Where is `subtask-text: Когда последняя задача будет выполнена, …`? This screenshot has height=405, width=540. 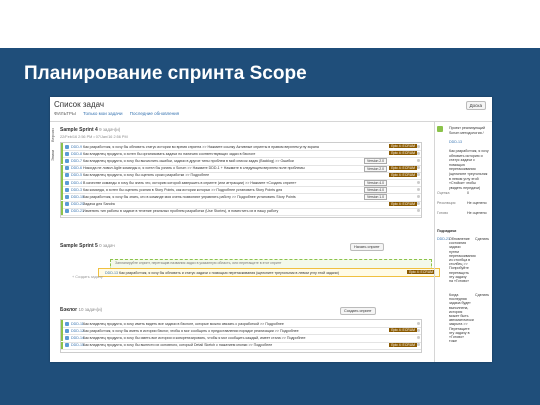 subtask-text: Когда последняя задача будет выполнена, … is located at coordinates (461, 318).